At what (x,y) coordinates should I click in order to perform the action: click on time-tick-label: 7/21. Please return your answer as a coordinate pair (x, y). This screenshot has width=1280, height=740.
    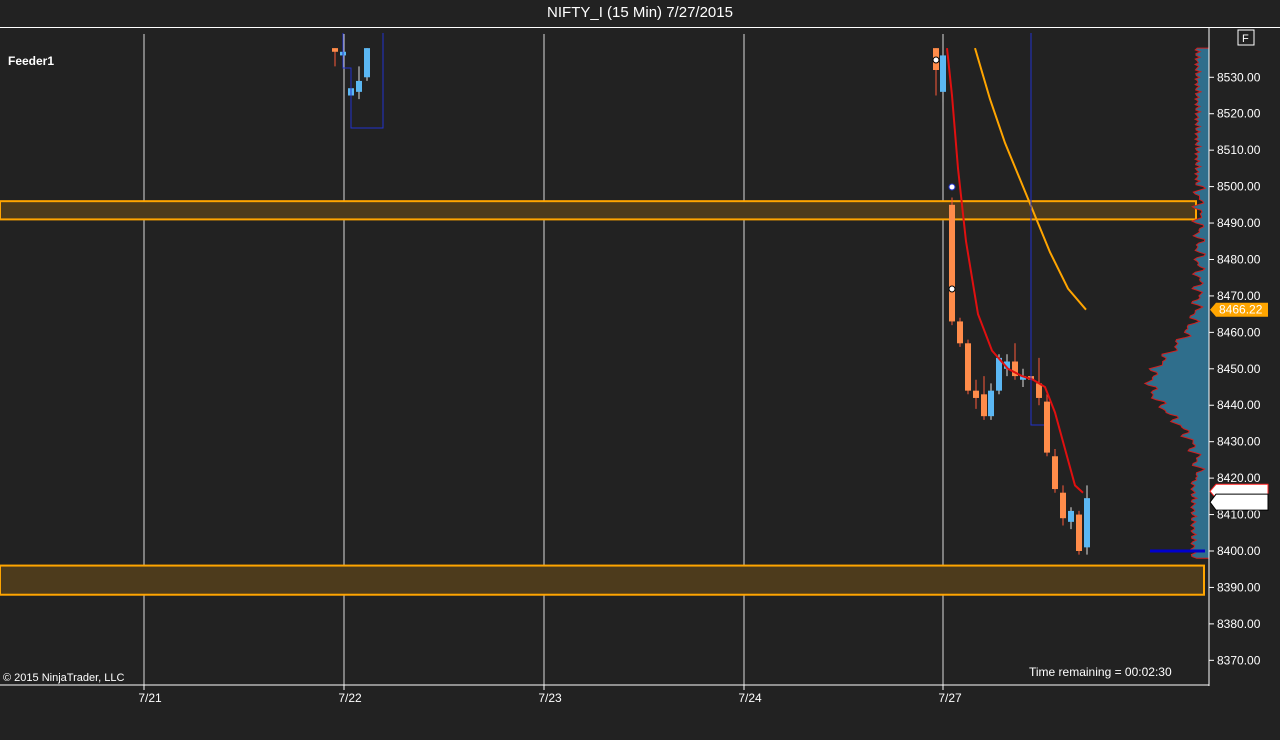
    Looking at the image, I should click on (150, 698).